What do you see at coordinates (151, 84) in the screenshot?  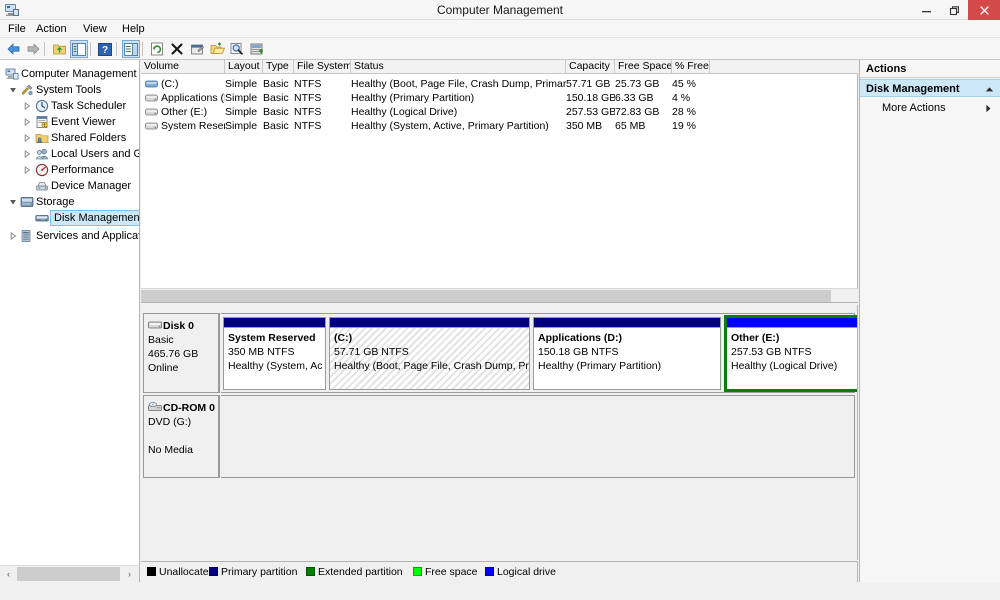 I see `drive-icon-system` at bounding box center [151, 84].